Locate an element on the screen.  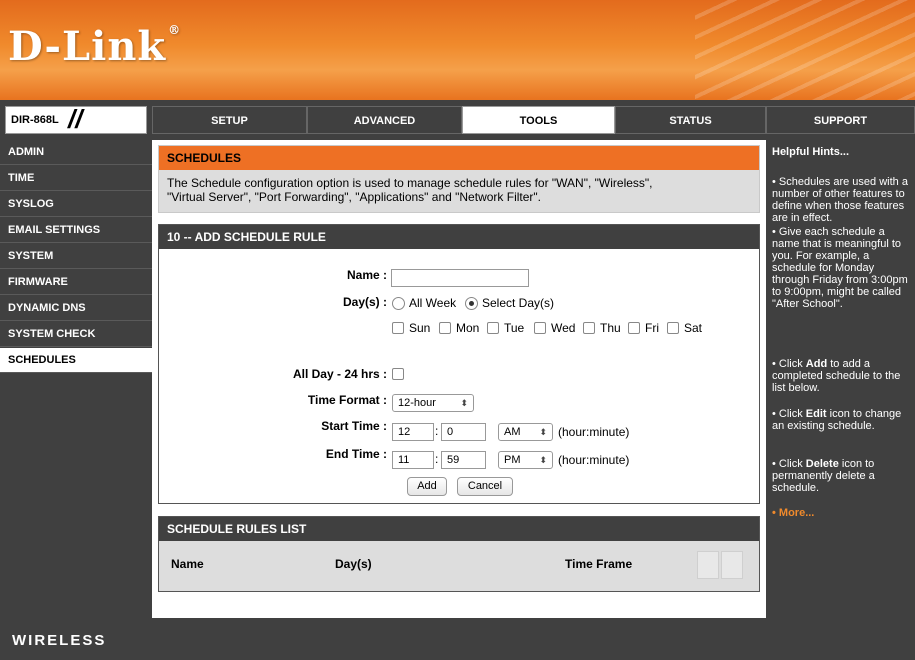
slashes-decoration: // is located at coordinates (75, 119).